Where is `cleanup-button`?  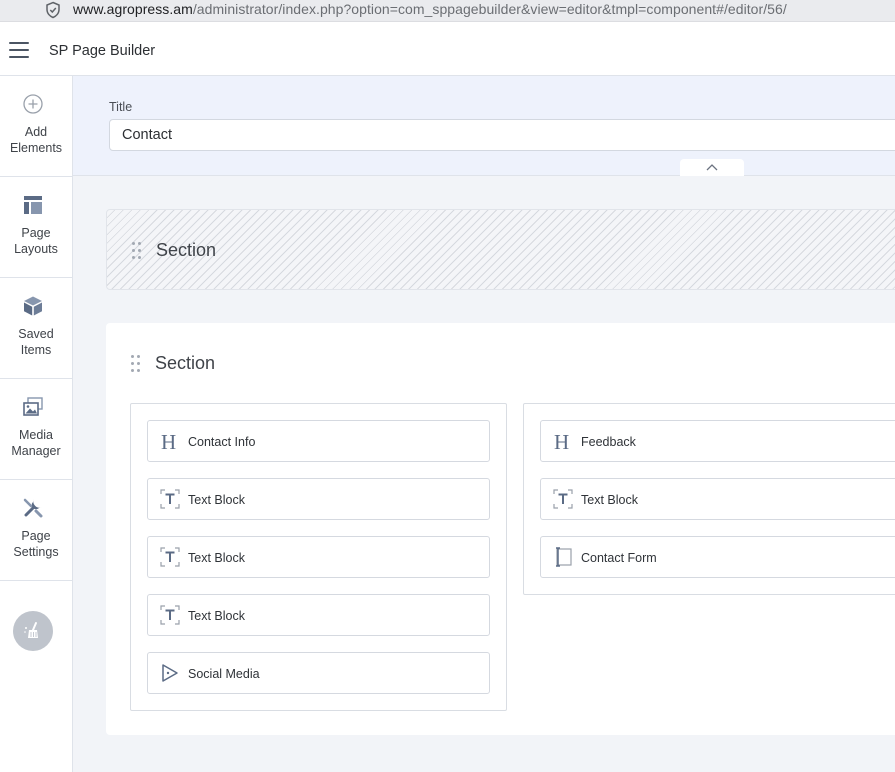
cleanup-button is located at coordinates (33, 631).